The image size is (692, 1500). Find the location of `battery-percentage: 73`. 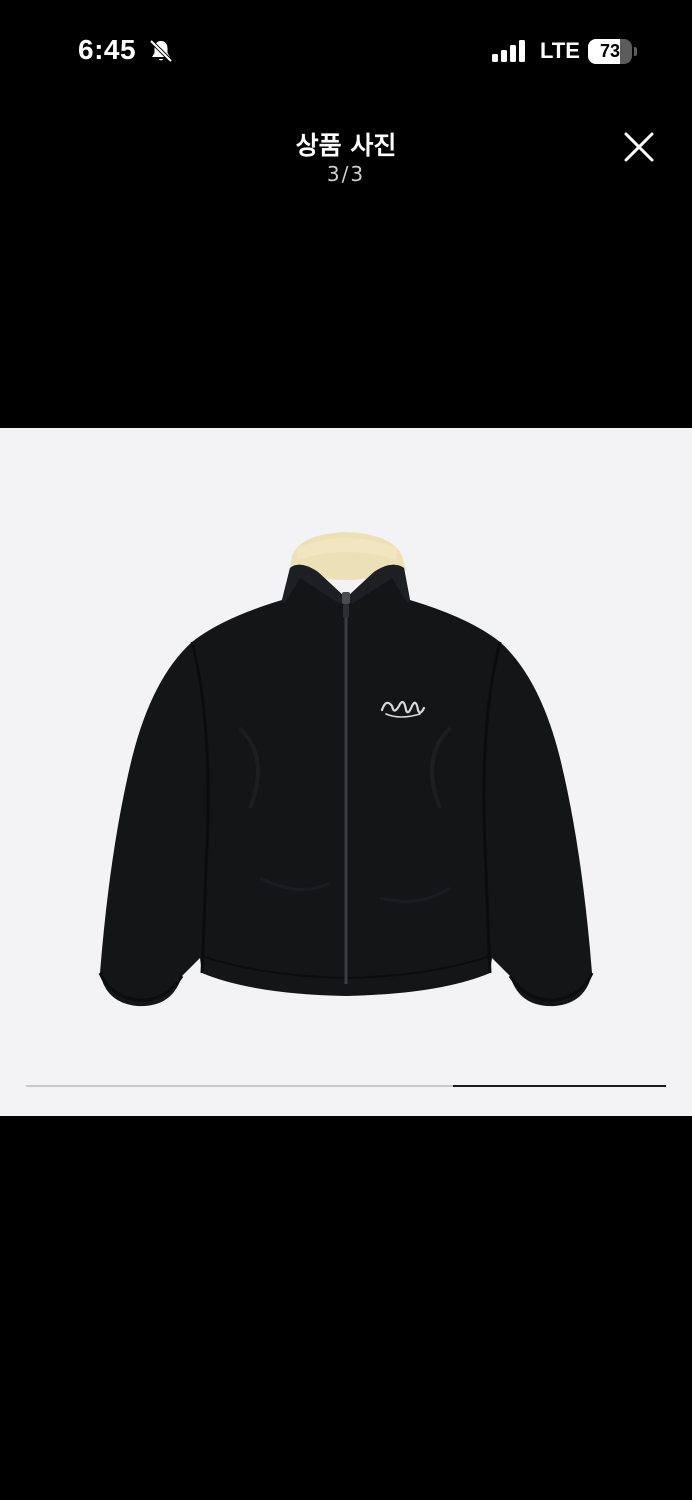

battery-percentage: 73 is located at coordinates (610, 51).